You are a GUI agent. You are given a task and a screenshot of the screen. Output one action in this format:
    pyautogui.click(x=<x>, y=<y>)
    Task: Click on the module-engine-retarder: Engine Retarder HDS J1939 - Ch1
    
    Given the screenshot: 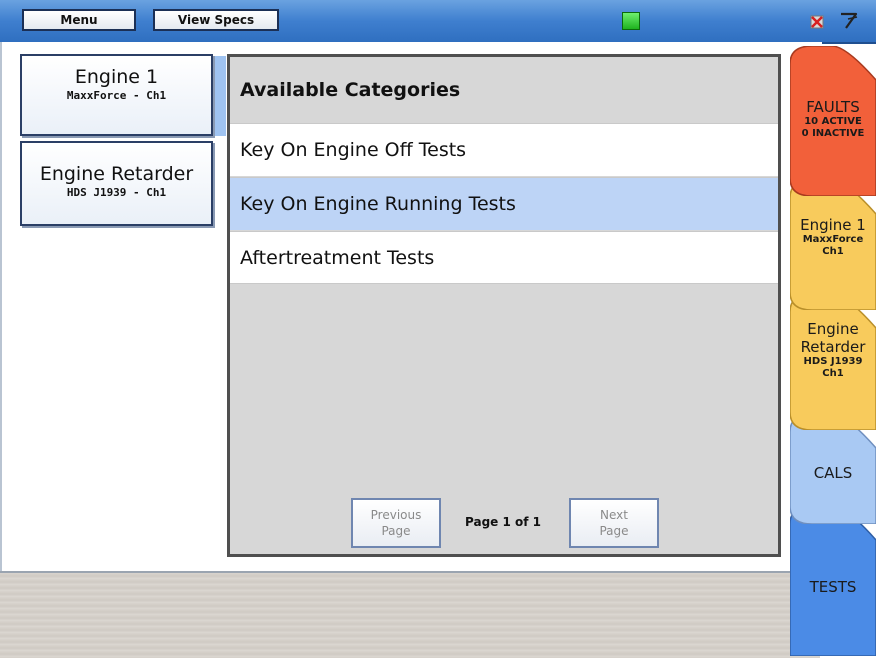 What is the action you would take?
    pyautogui.click(x=116, y=183)
    